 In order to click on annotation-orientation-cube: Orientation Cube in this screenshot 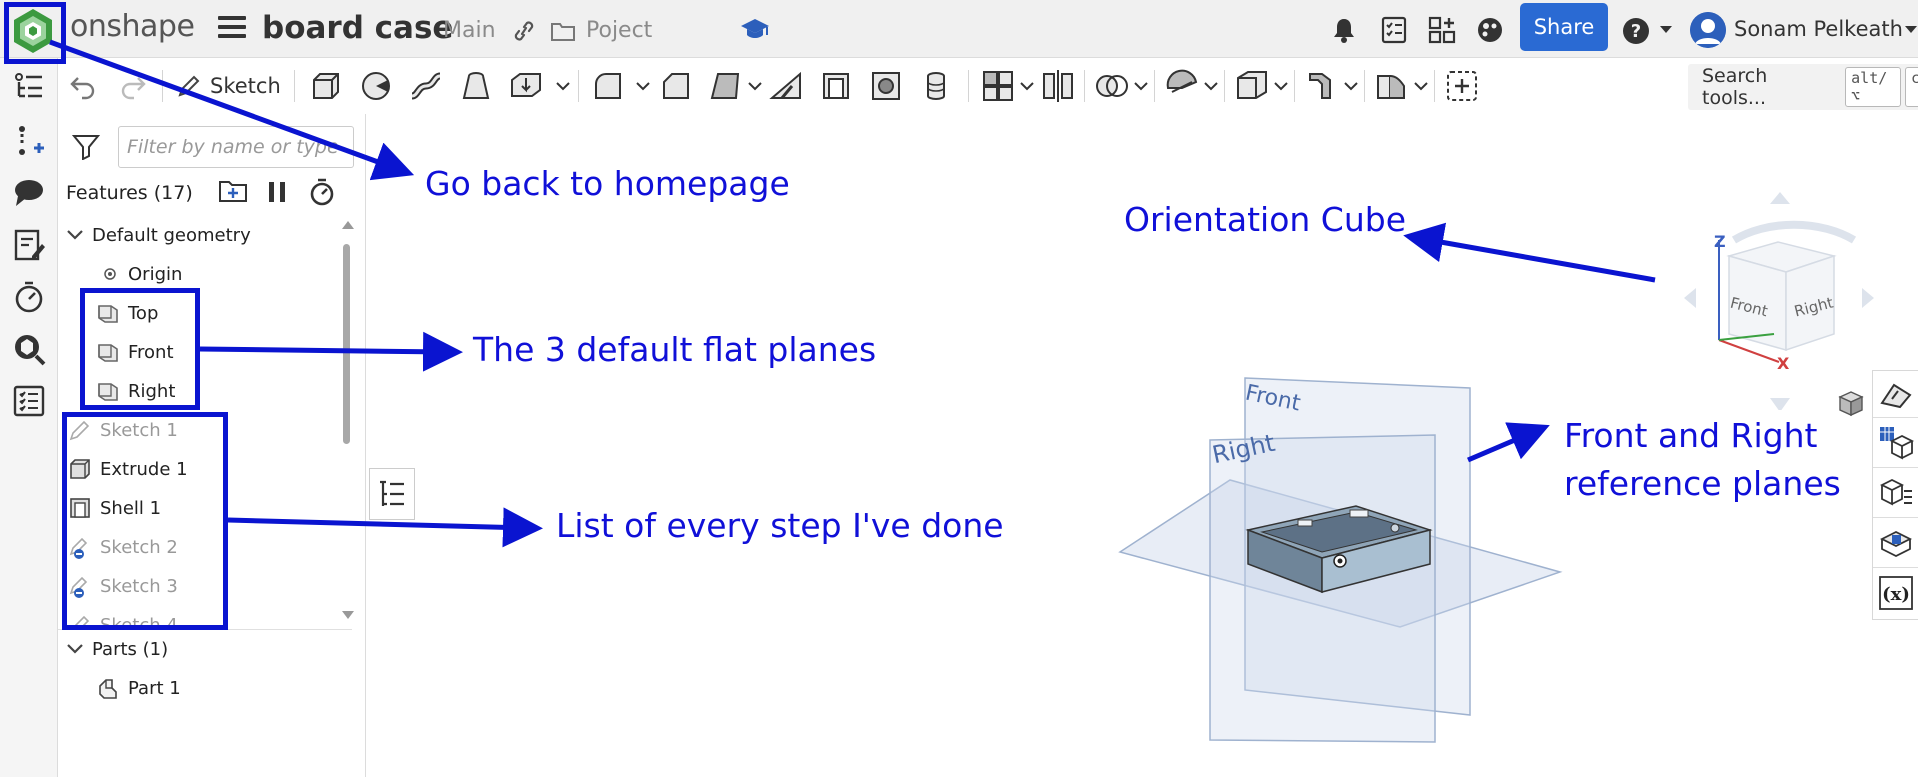, I will do `click(1265, 219)`.